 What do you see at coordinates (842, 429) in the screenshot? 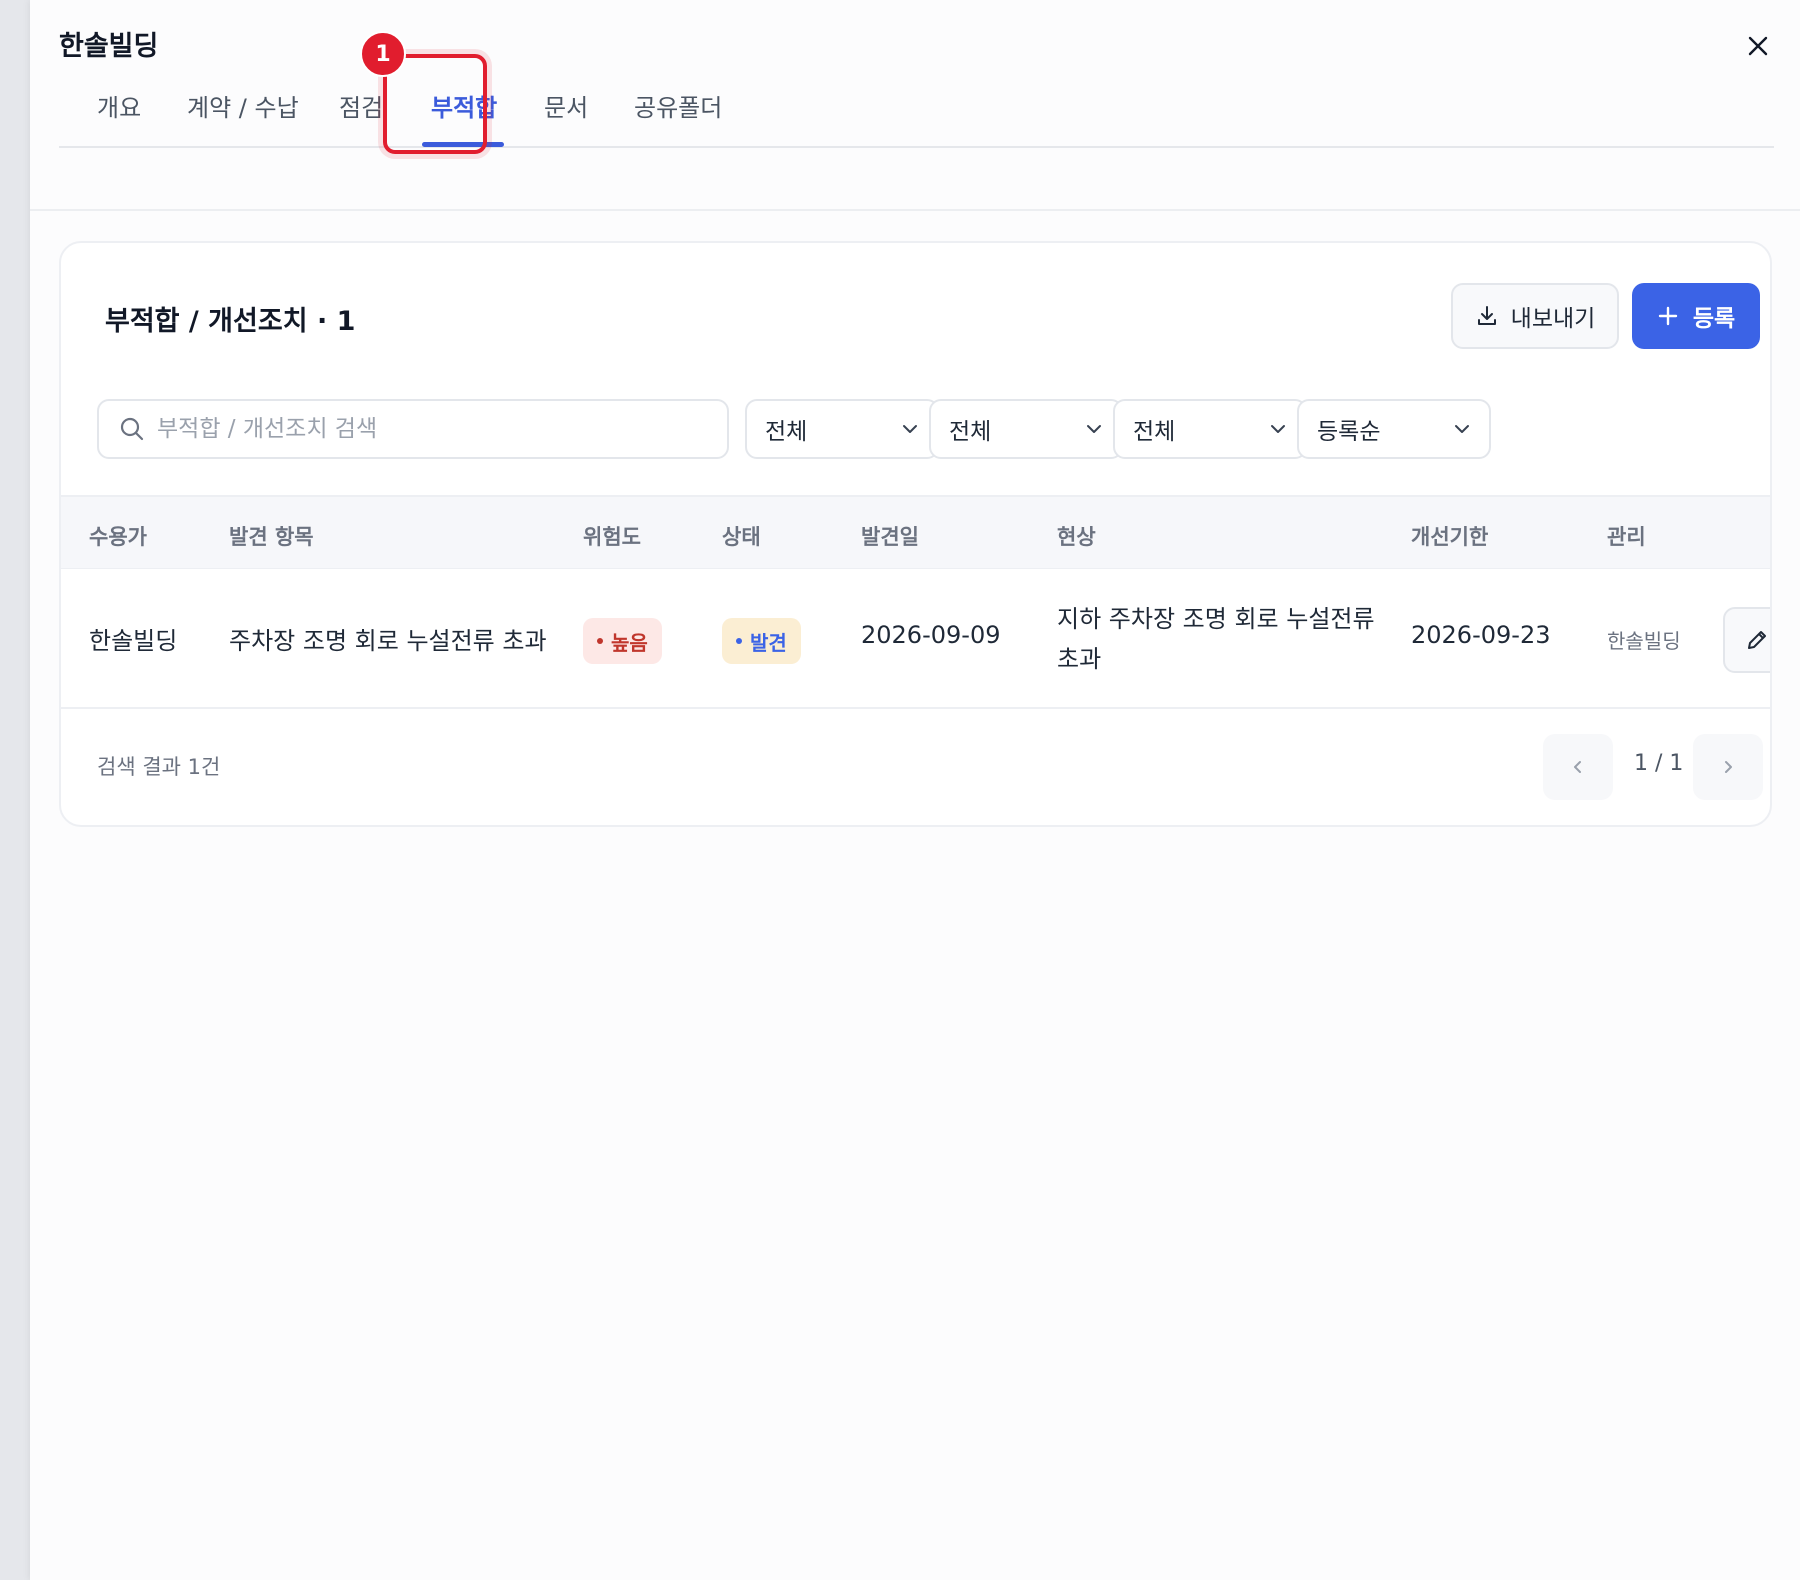
I see `filter-select-1: 전체` at bounding box center [842, 429].